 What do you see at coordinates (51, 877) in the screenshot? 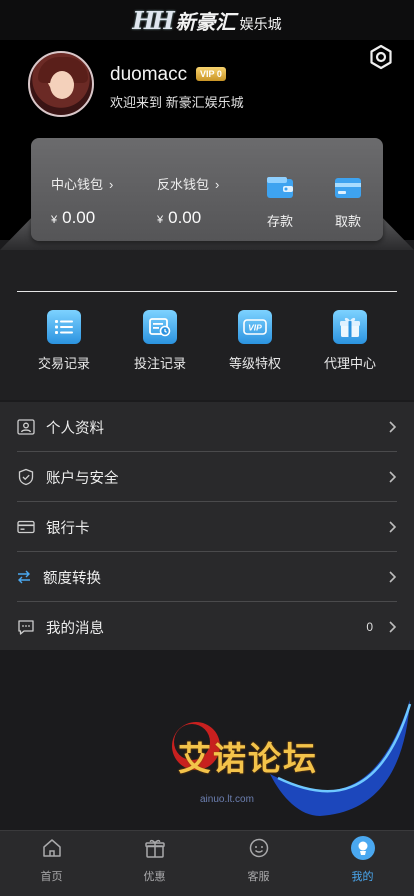
I see `tab-label: 首页` at bounding box center [51, 877].